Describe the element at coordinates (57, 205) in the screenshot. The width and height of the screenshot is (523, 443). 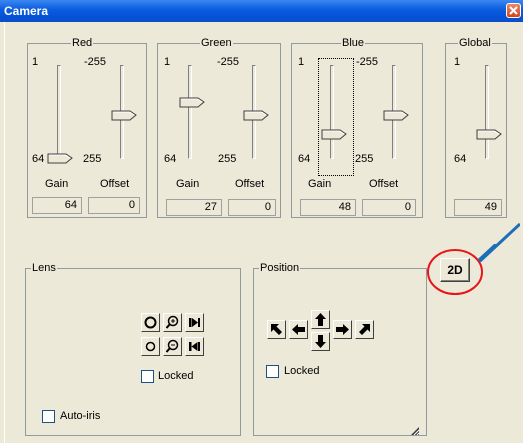
I see `red-gain-value: 64` at that location.